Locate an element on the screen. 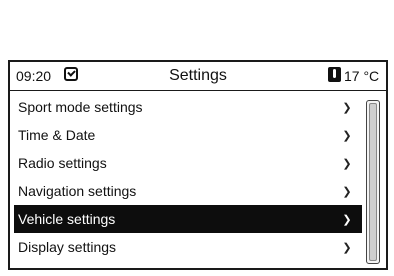  outside-temperature: 17 °C is located at coordinates (362, 76).